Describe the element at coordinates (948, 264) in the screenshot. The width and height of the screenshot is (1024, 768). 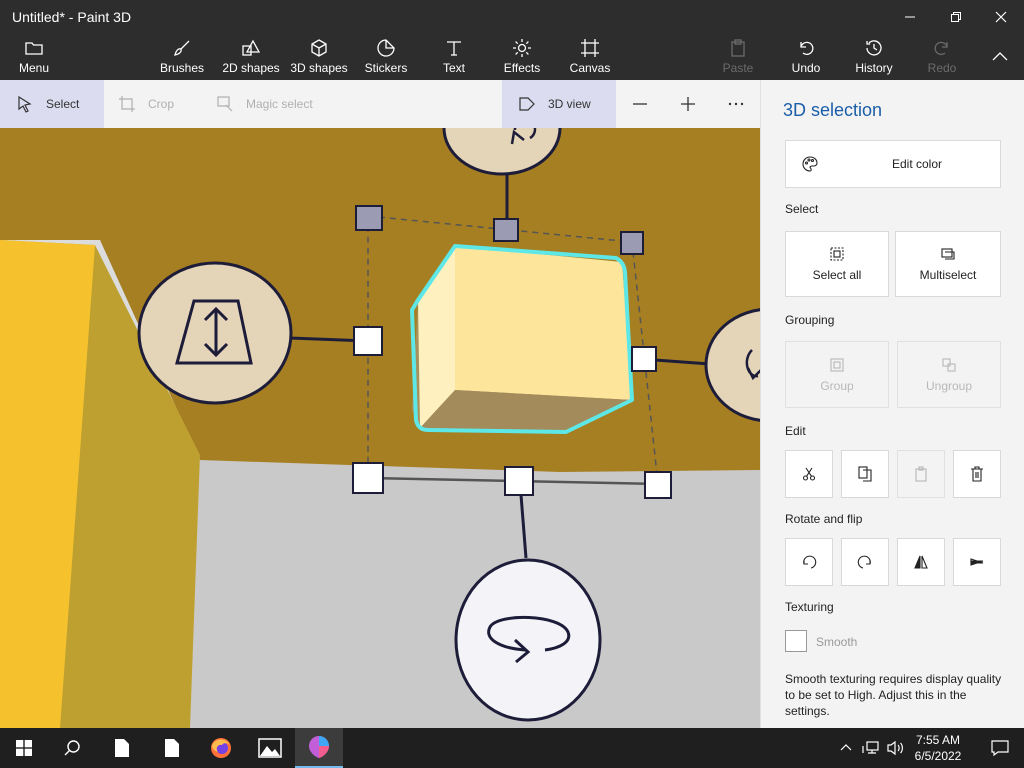
I see `multiselect-button: Multiselect` at that location.